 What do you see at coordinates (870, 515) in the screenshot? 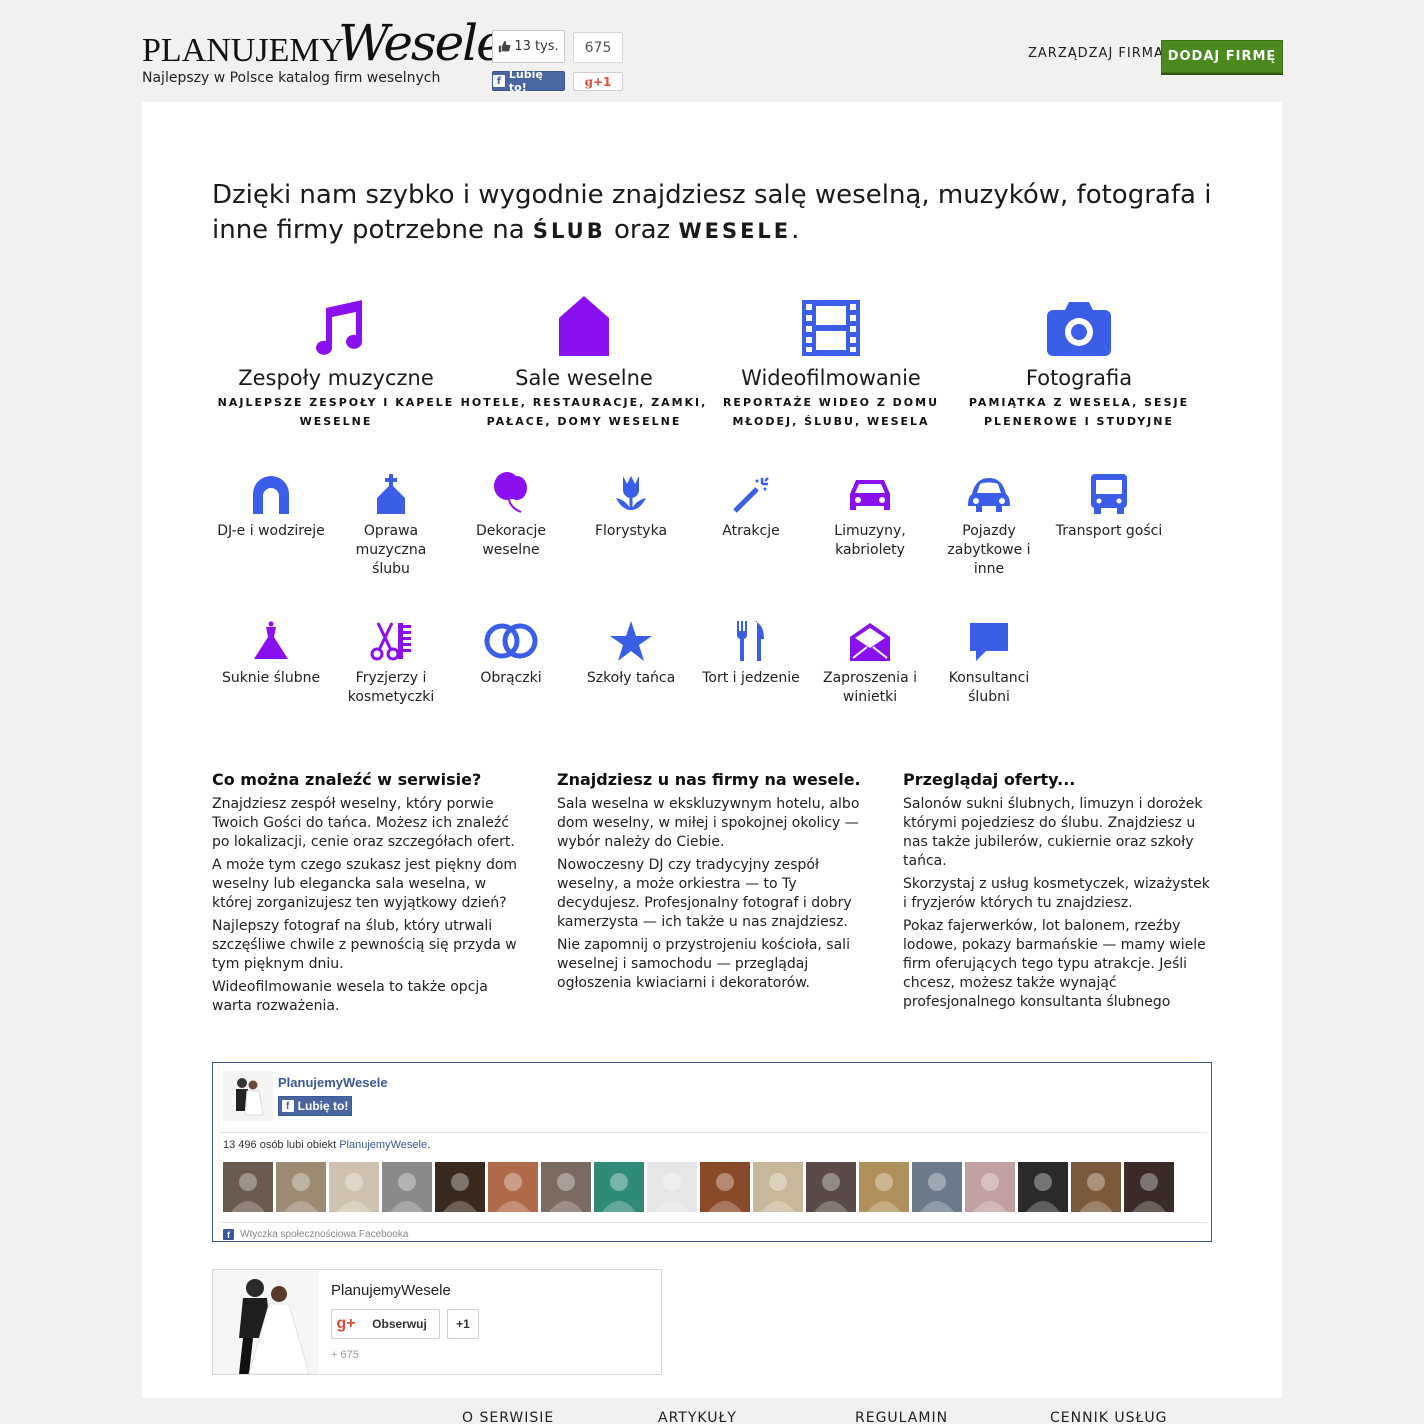
I see `category-limuzyny: Limuzyny, kabriolety` at bounding box center [870, 515].